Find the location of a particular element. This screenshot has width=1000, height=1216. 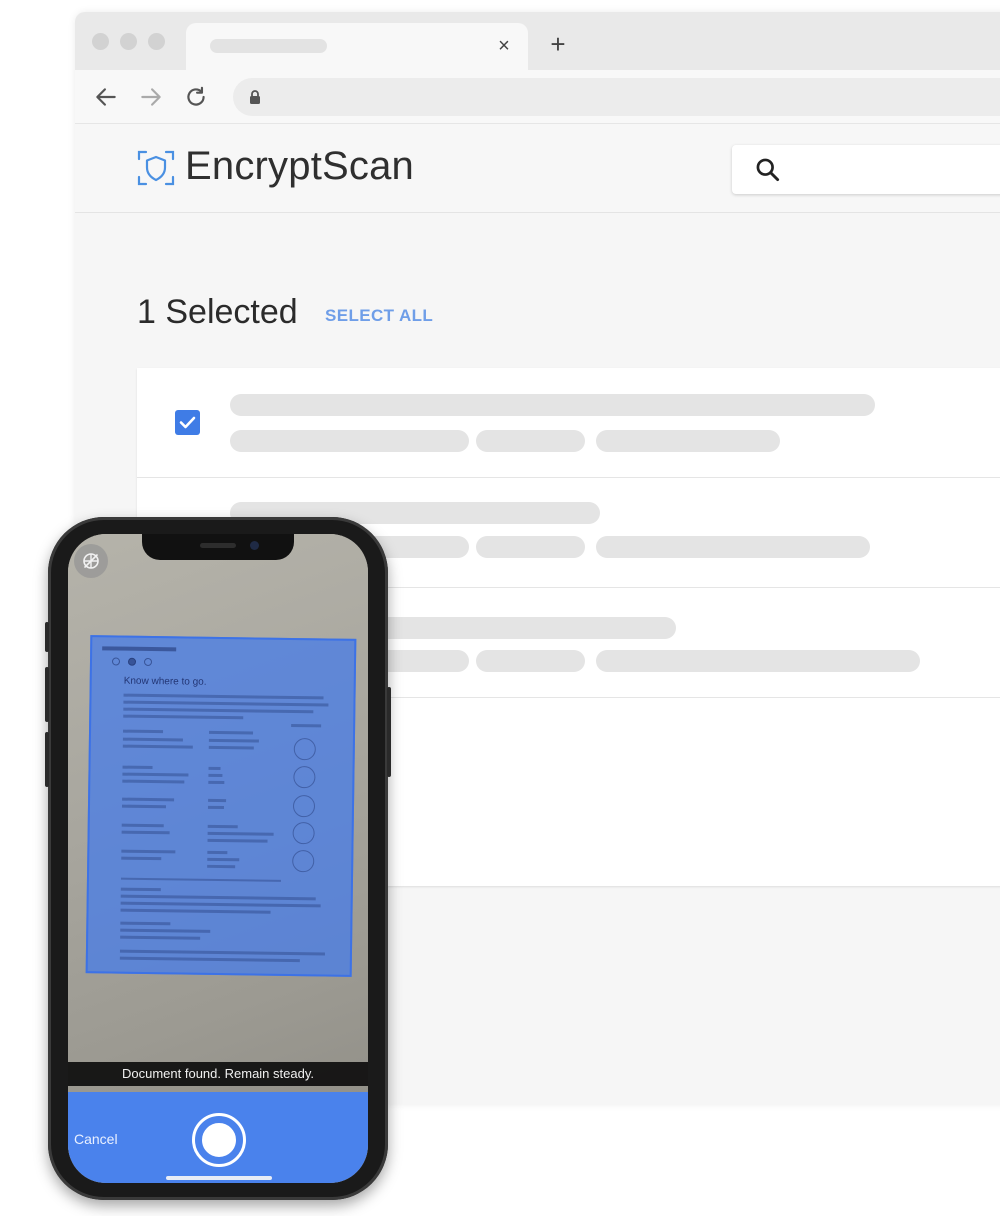

phone-side-button is located at coordinates (47, 637).